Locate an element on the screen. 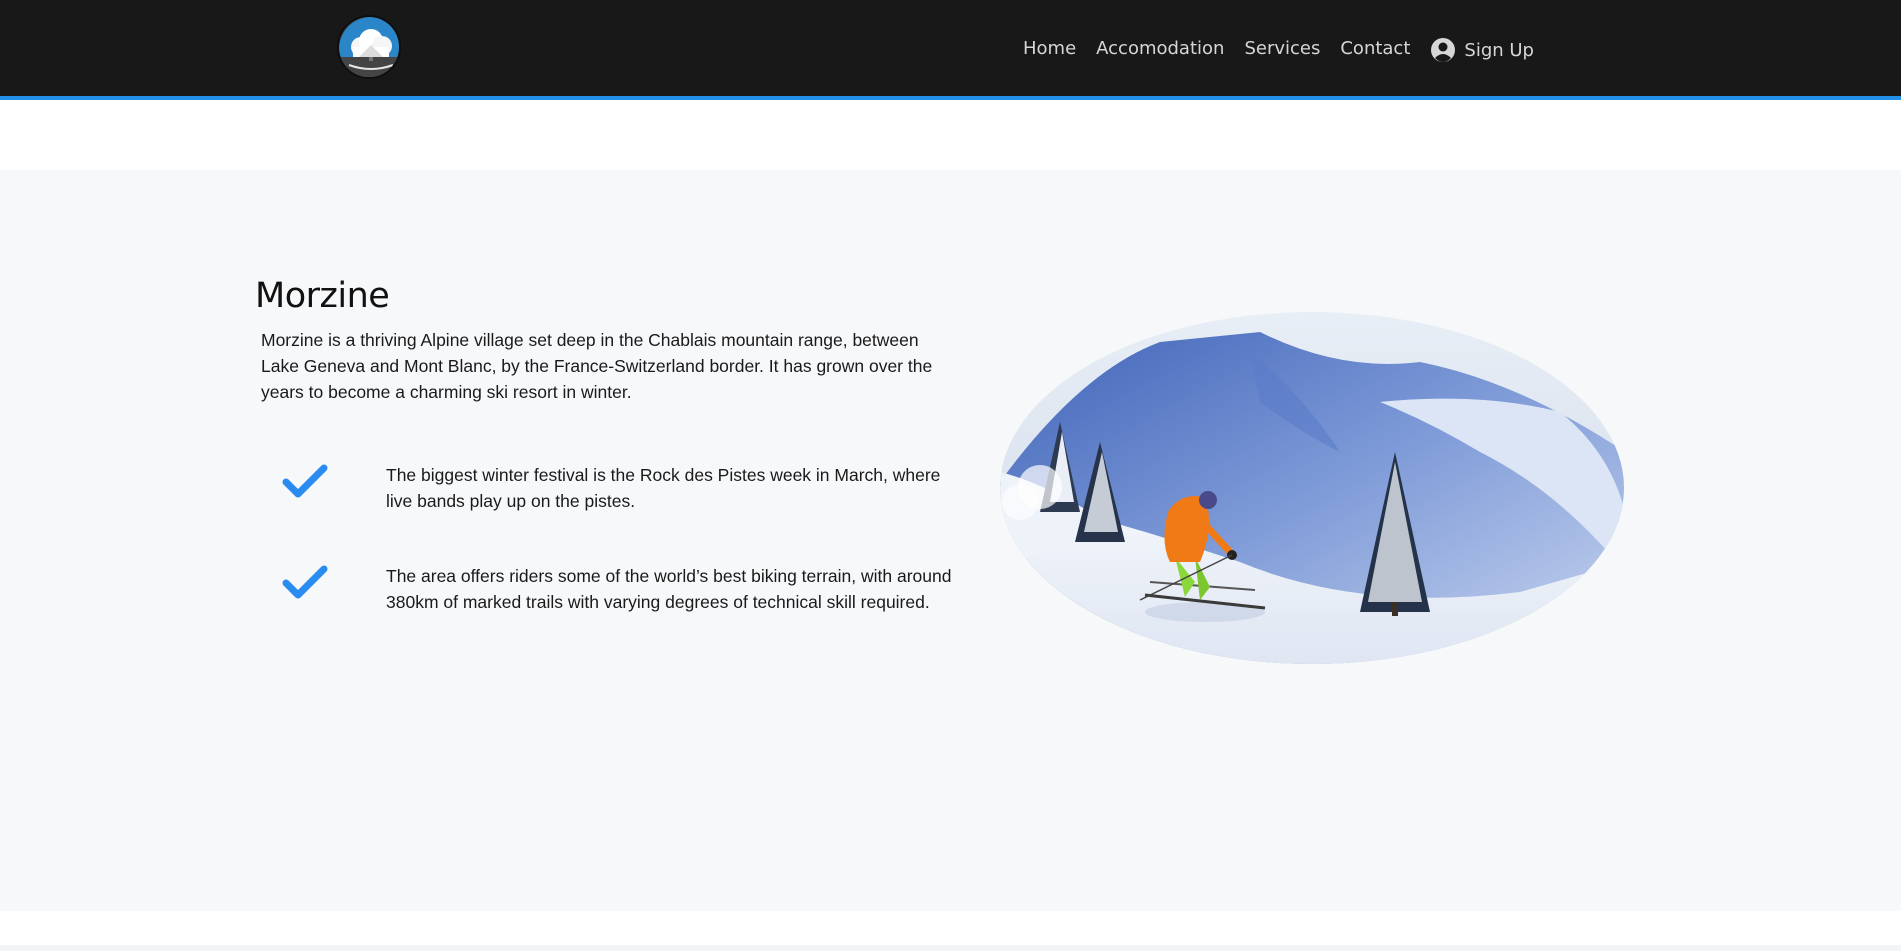 This screenshot has width=1901, height=951. logo-icon is located at coordinates (369, 47).